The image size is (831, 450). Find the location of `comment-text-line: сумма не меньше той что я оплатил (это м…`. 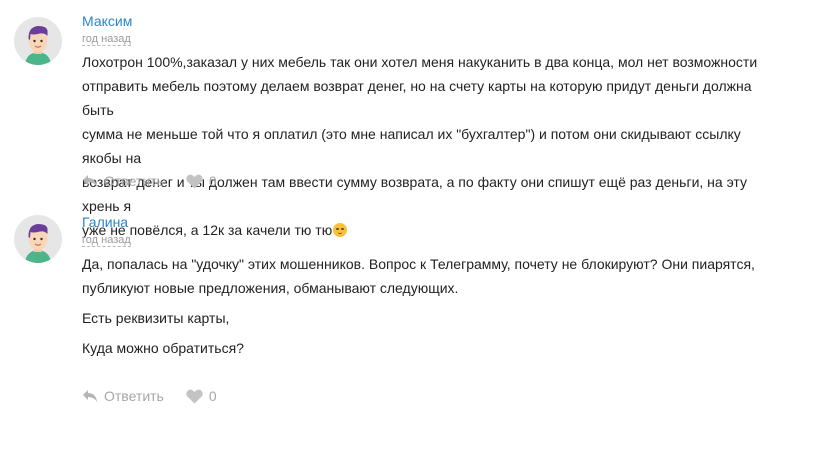

comment-text-line: сумма не меньше той что я оплатил (это м… is located at coordinates (411, 146).